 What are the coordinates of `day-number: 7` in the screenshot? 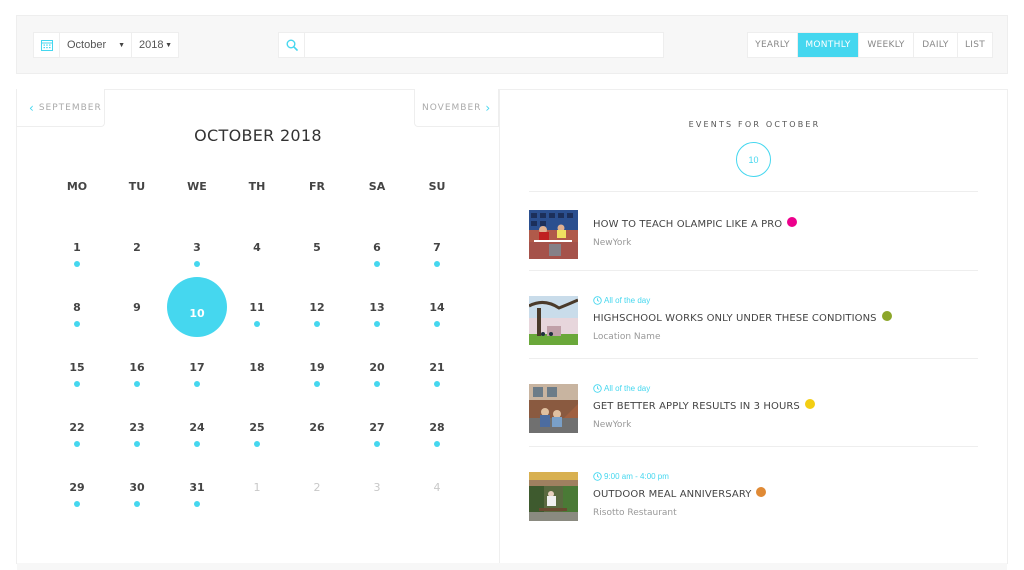 It's located at (437, 247).